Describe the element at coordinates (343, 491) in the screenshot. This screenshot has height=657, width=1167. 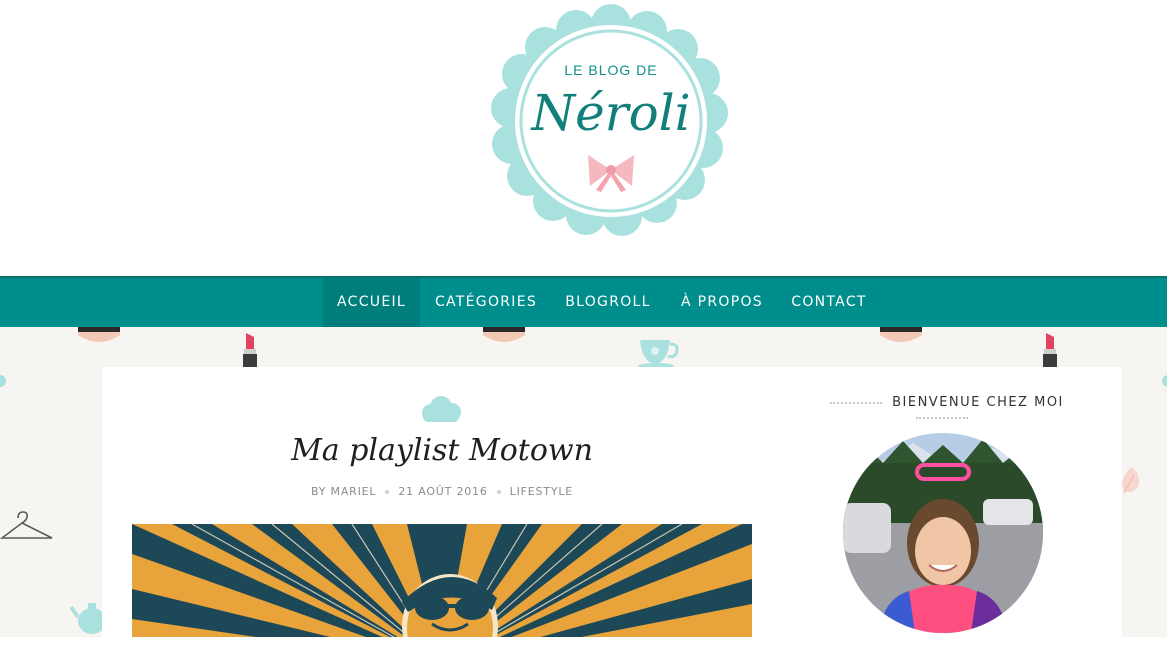
I see `post-author: BY MARIEL` at that location.